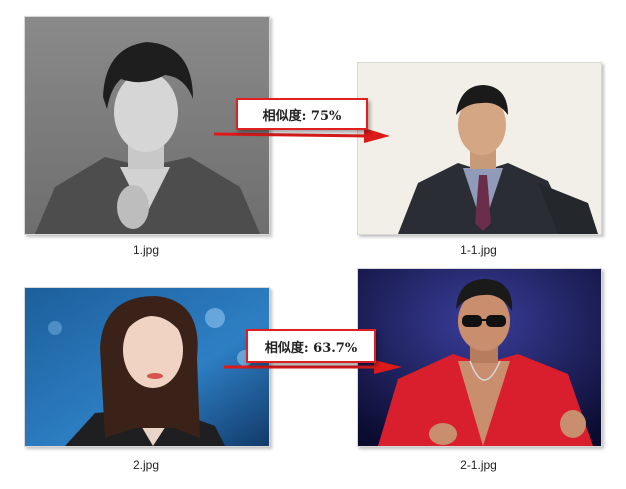  I want to click on file-name-2-1: 2-1.jpg, so click(478, 465).